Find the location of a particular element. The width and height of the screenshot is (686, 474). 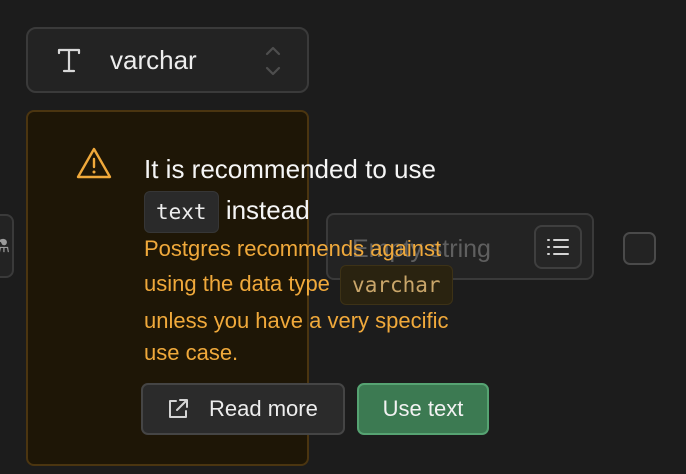

warning-headline: It is recommended to use text instead is located at coordinates (344, 191).